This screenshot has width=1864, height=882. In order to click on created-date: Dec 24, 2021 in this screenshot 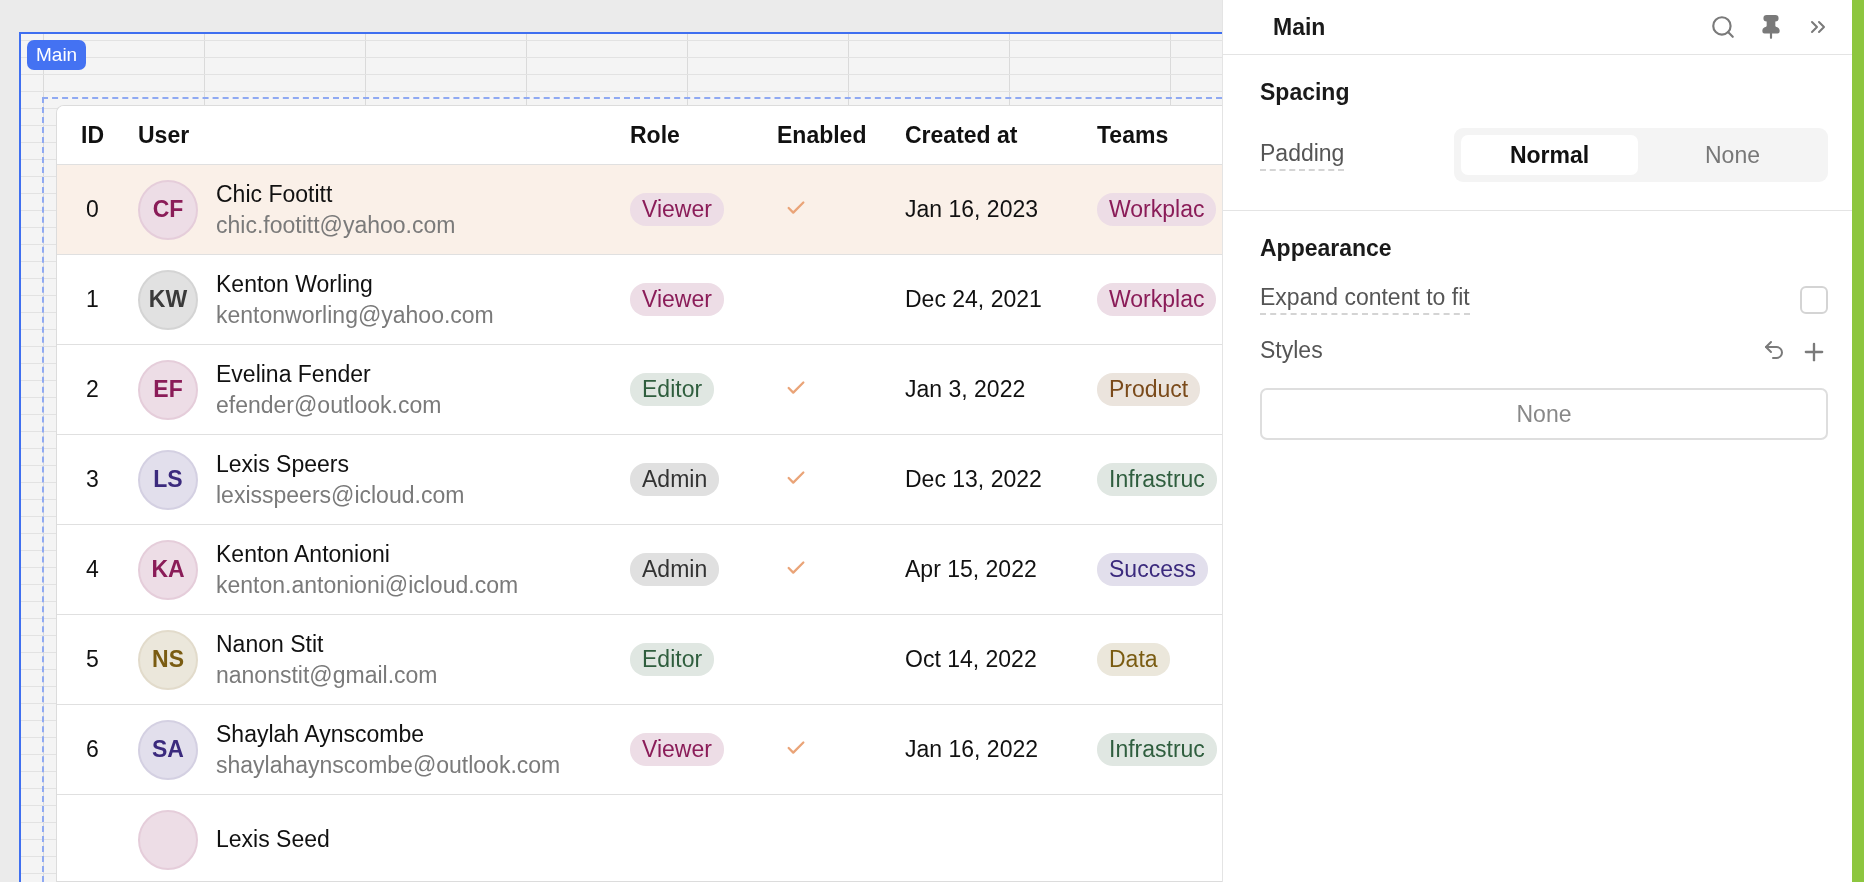, I will do `click(974, 299)`.